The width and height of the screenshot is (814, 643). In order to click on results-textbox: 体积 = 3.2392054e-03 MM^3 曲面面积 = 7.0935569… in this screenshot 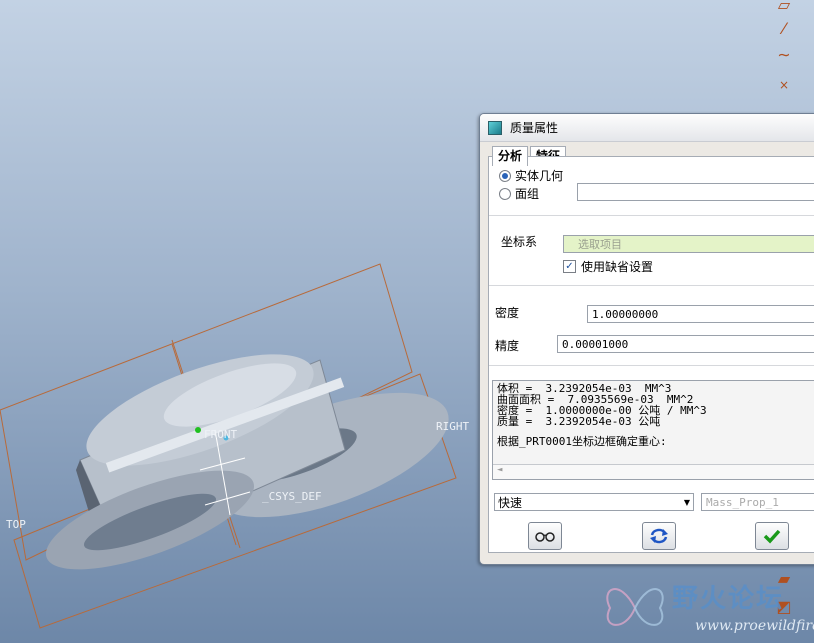, I will do `click(653, 430)`.